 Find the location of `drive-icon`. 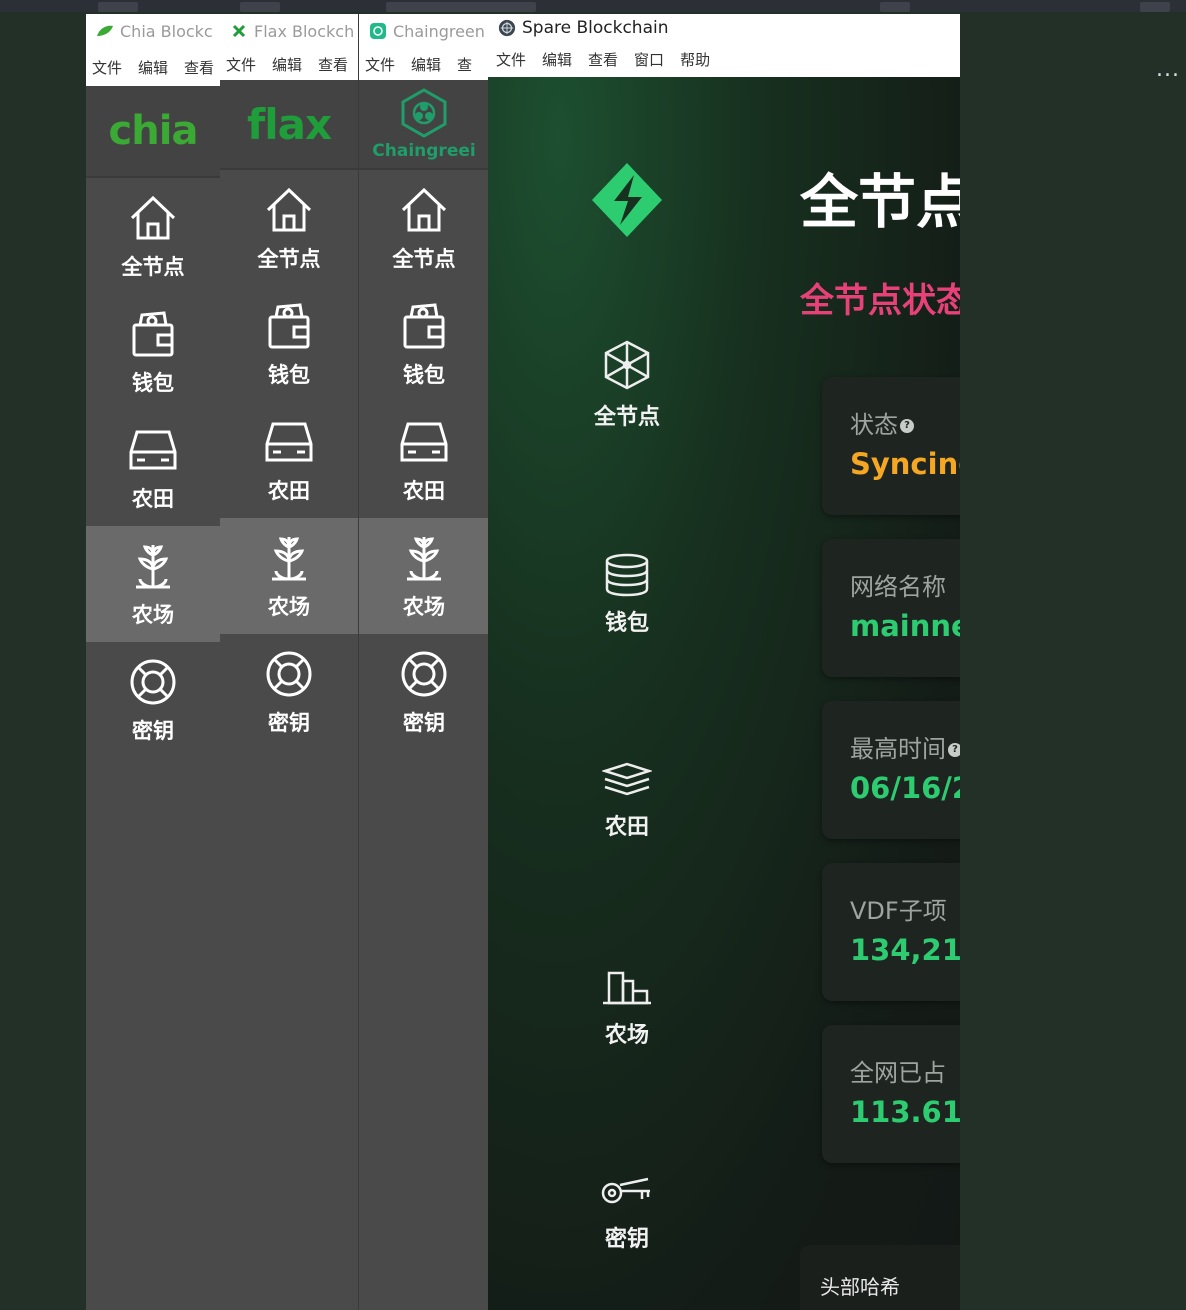

drive-icon is located at coordinates (289, 442).